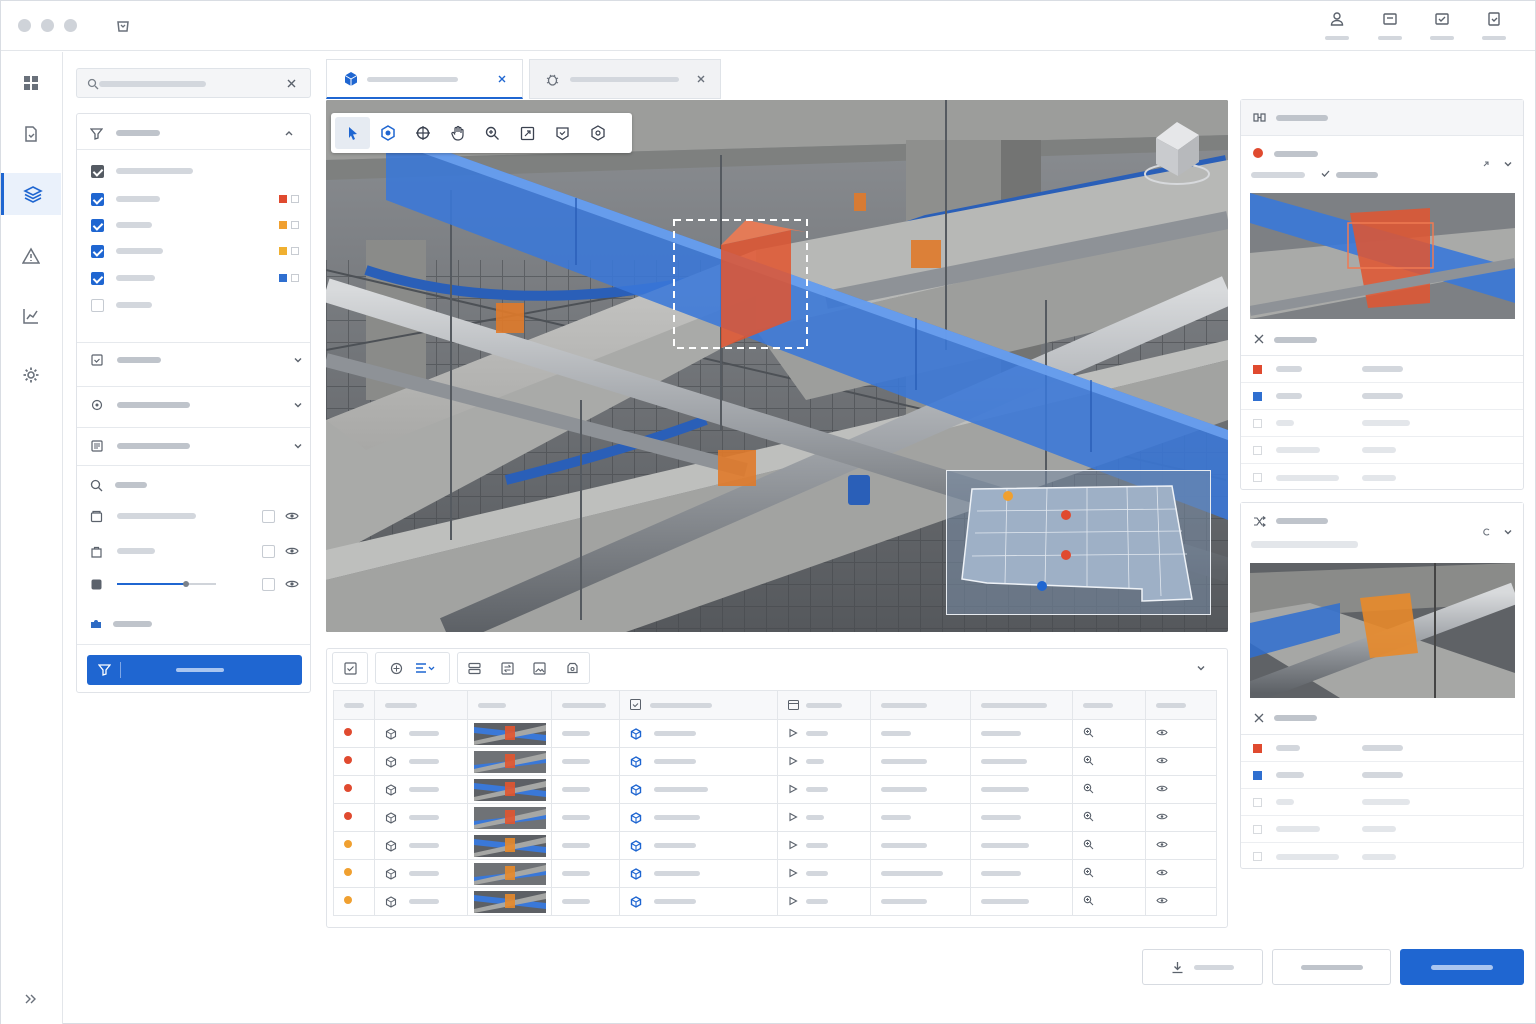 Image resolution: width=1536 pixels, height=1024 pixels. What do you see at coordinates (474, 668) in the screenshot?
I see `rows-icon` at bounding box center [474, 668].